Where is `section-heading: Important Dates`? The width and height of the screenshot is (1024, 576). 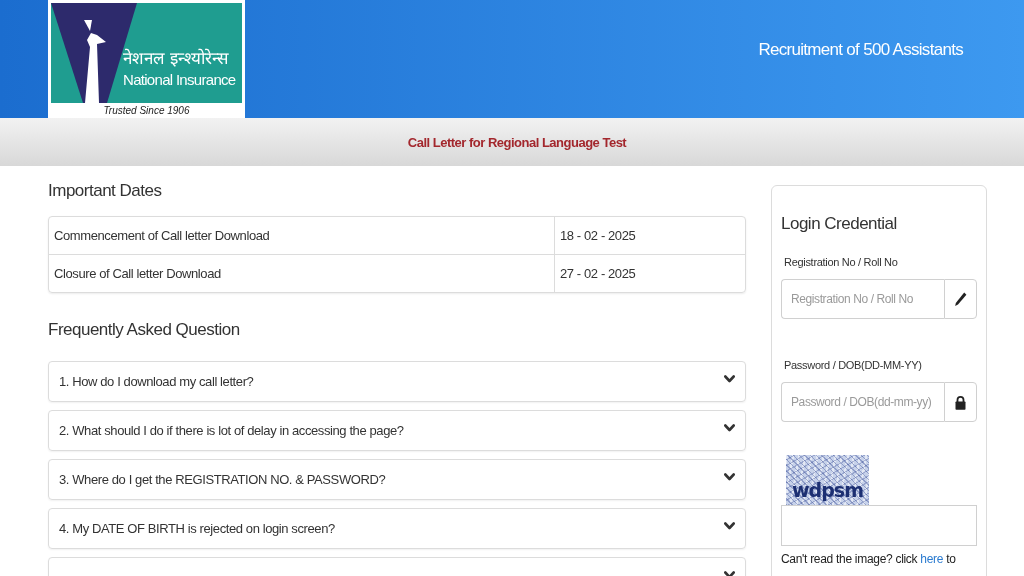 section-heading: Important Dates is located at coordinates (105, 191).